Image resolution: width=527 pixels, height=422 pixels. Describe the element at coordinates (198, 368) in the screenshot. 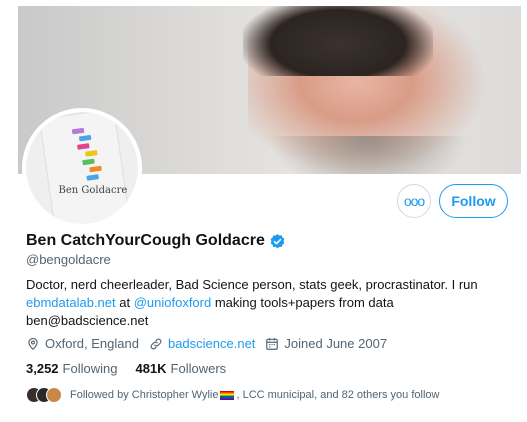

I see `followers-label: Followers` at that location.